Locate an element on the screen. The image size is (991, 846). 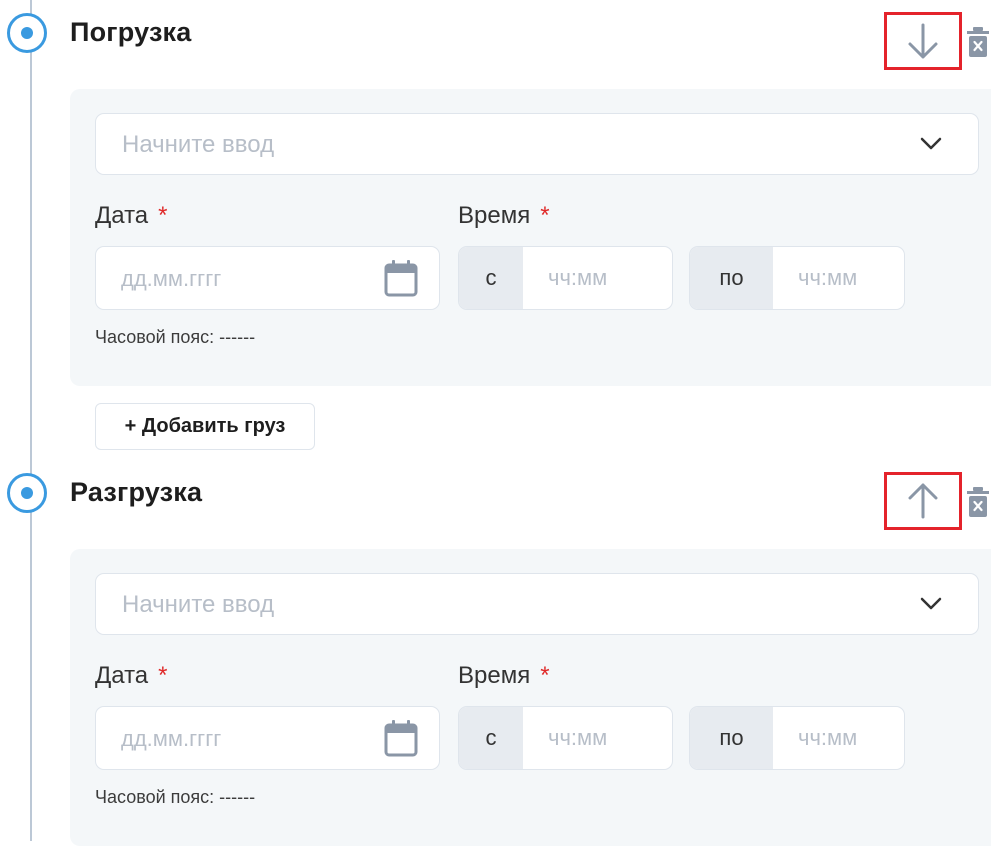
move-up-button is located at coordinates (923, 501).